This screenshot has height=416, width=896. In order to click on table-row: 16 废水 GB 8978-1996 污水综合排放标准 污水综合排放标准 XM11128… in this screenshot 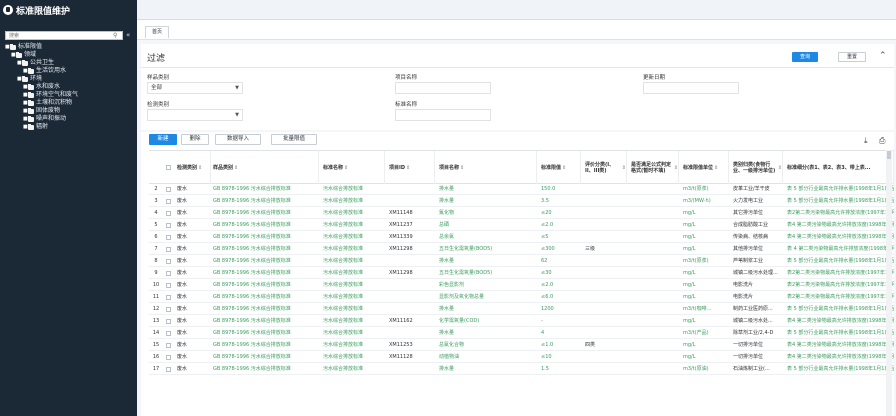, I will do `click(521, 358)`.